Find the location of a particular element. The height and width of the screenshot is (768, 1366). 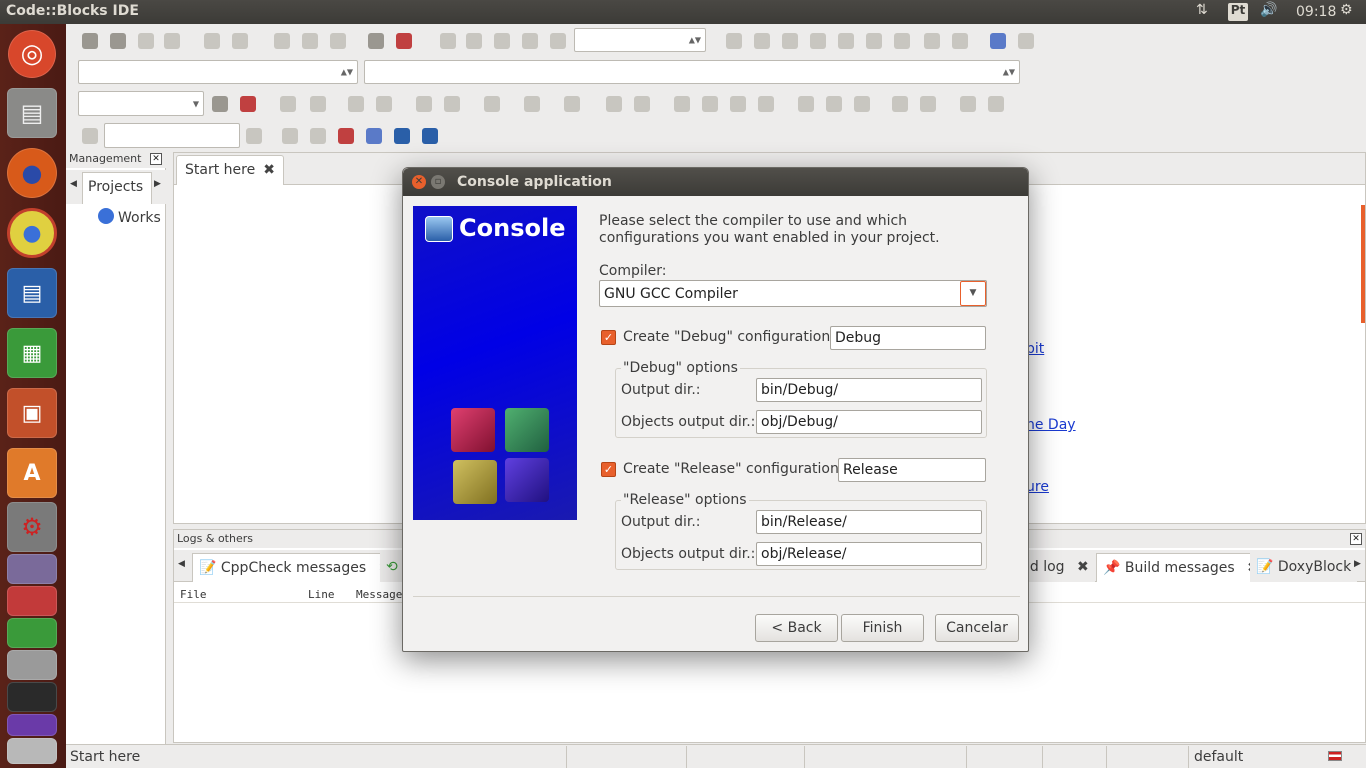

cut-icon is located at coordinates (282, 41).